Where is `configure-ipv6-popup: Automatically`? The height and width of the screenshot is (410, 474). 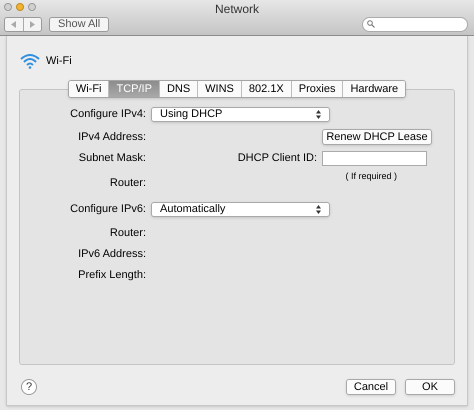 configure-ipv6-popup: Automatically is located at coordinates (240, 209).